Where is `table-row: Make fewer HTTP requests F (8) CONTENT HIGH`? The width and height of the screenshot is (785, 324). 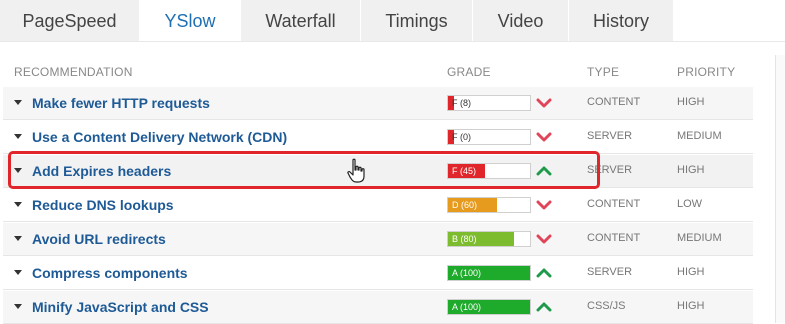 table-row: Make fewer HTTP requests F (8) CONTENT HIGH is located at coordinates (378, 103).